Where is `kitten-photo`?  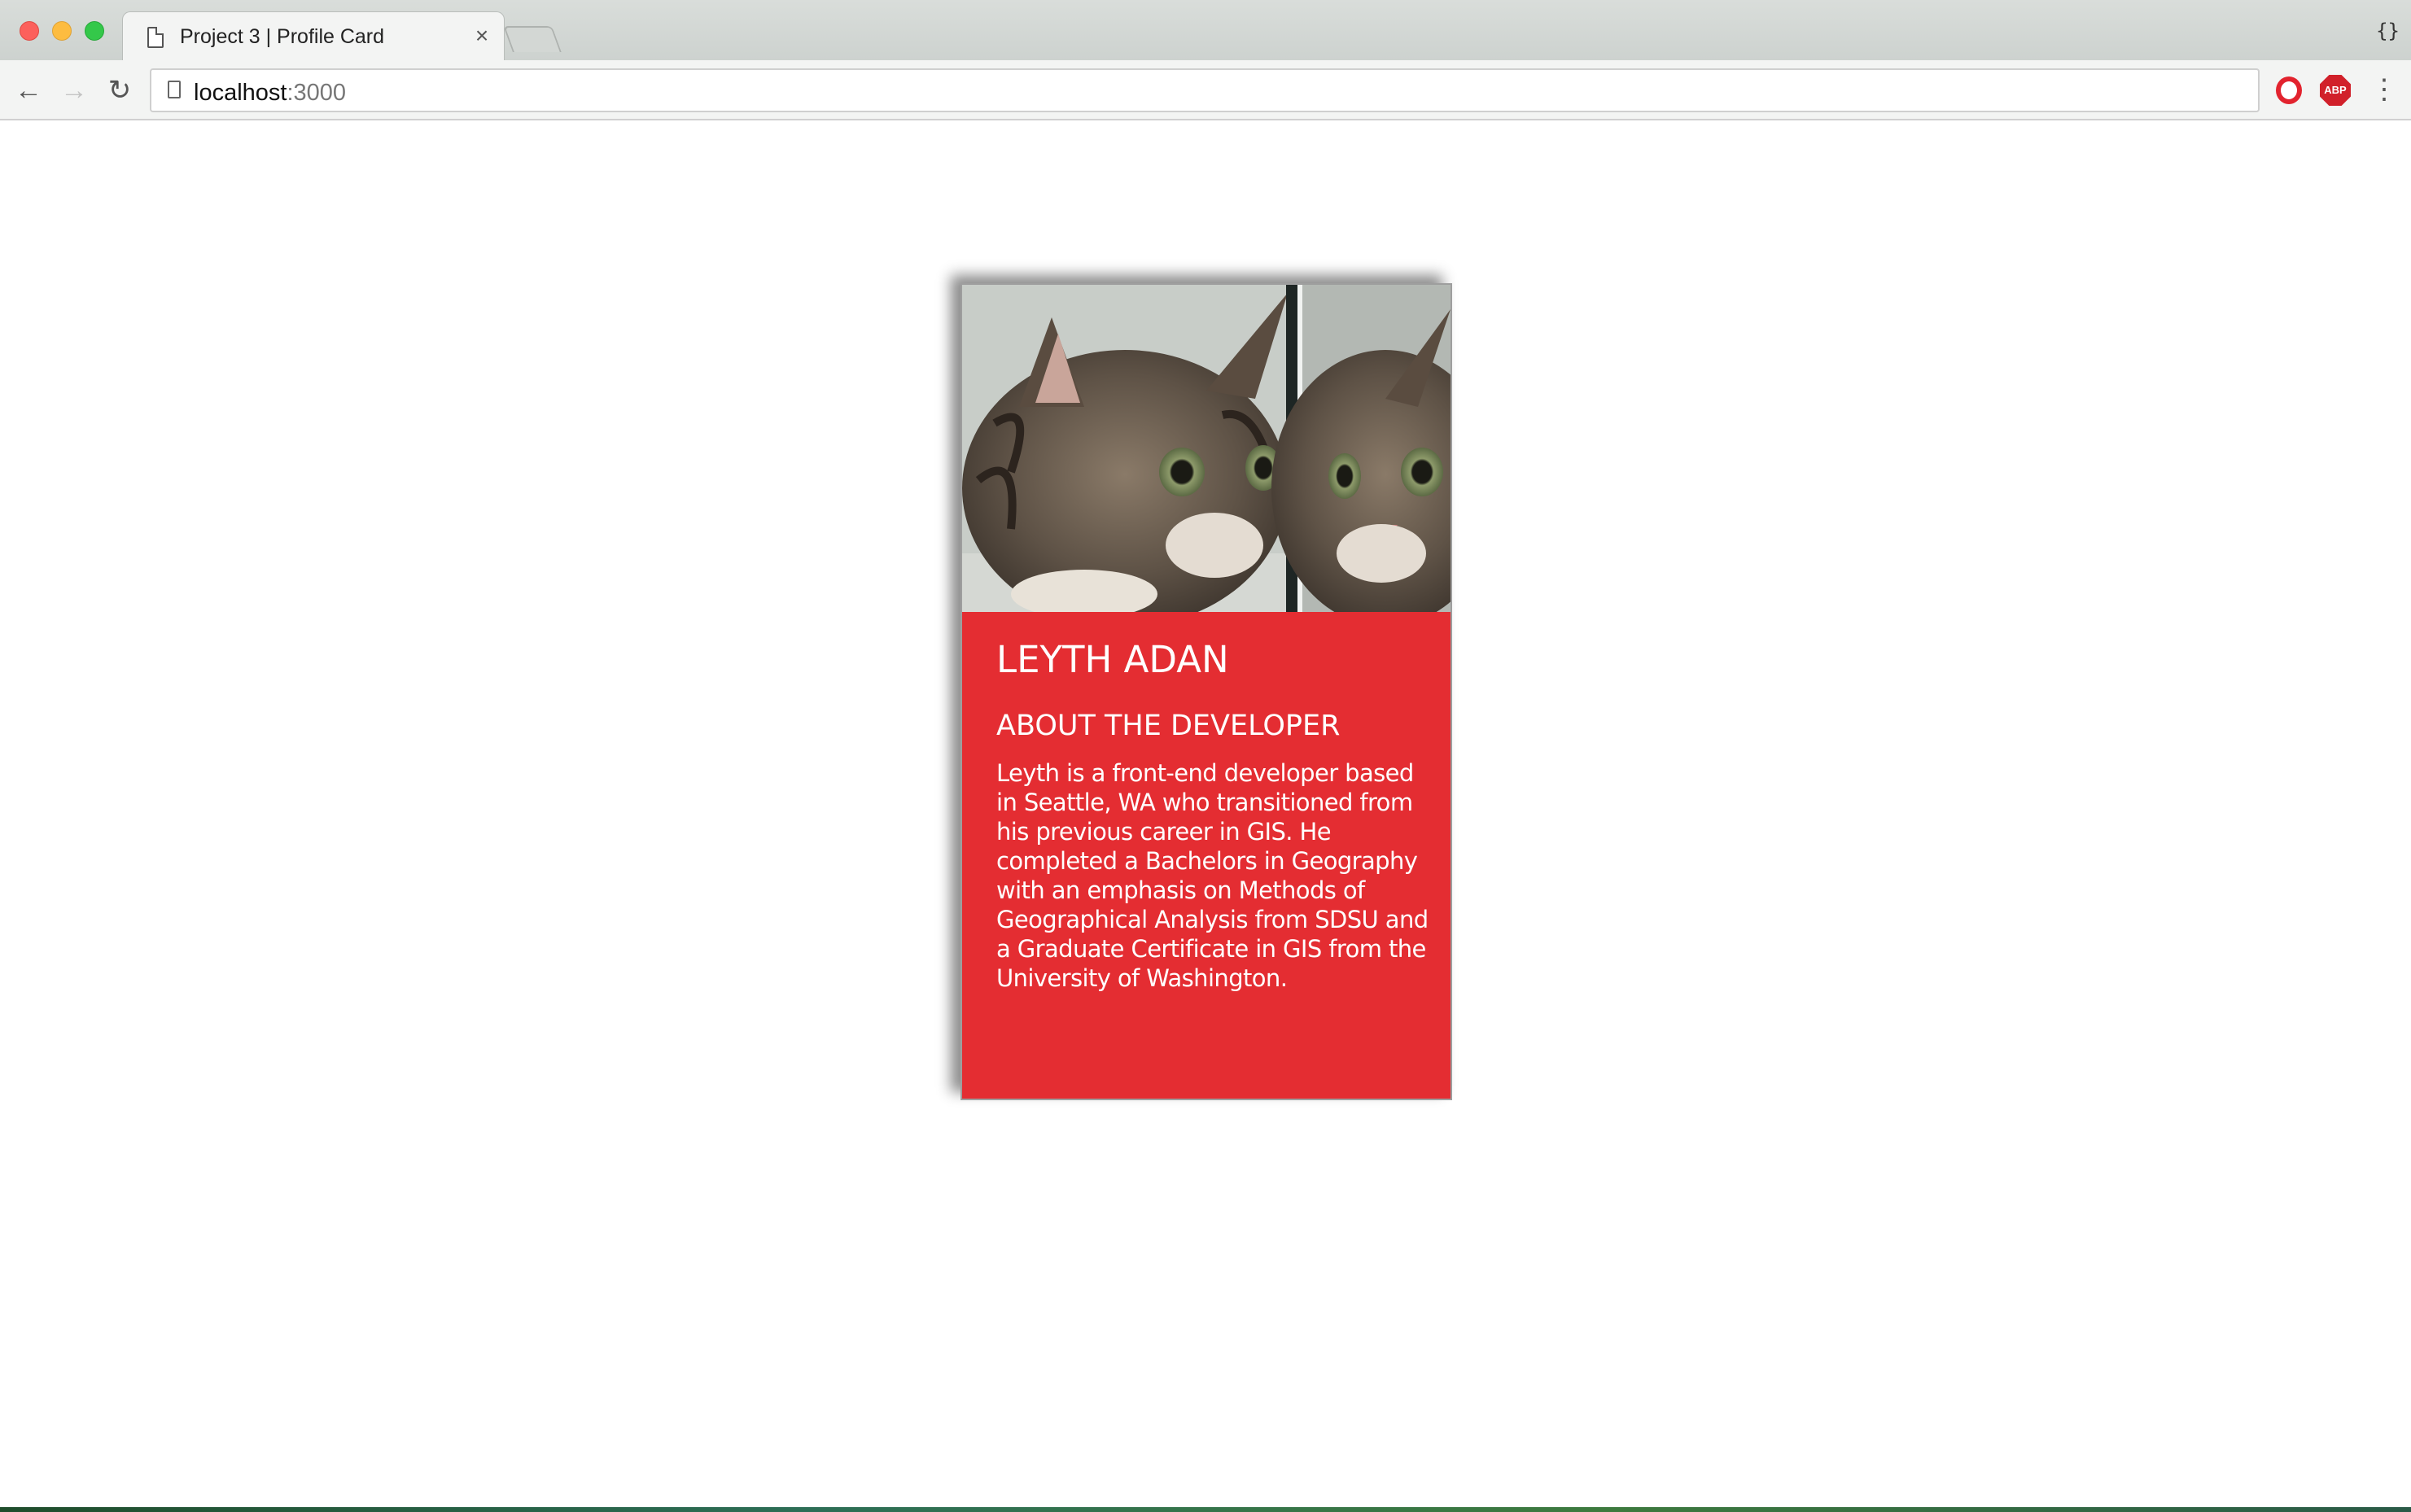 kitten-photo is located at coordinates (1206, 448).